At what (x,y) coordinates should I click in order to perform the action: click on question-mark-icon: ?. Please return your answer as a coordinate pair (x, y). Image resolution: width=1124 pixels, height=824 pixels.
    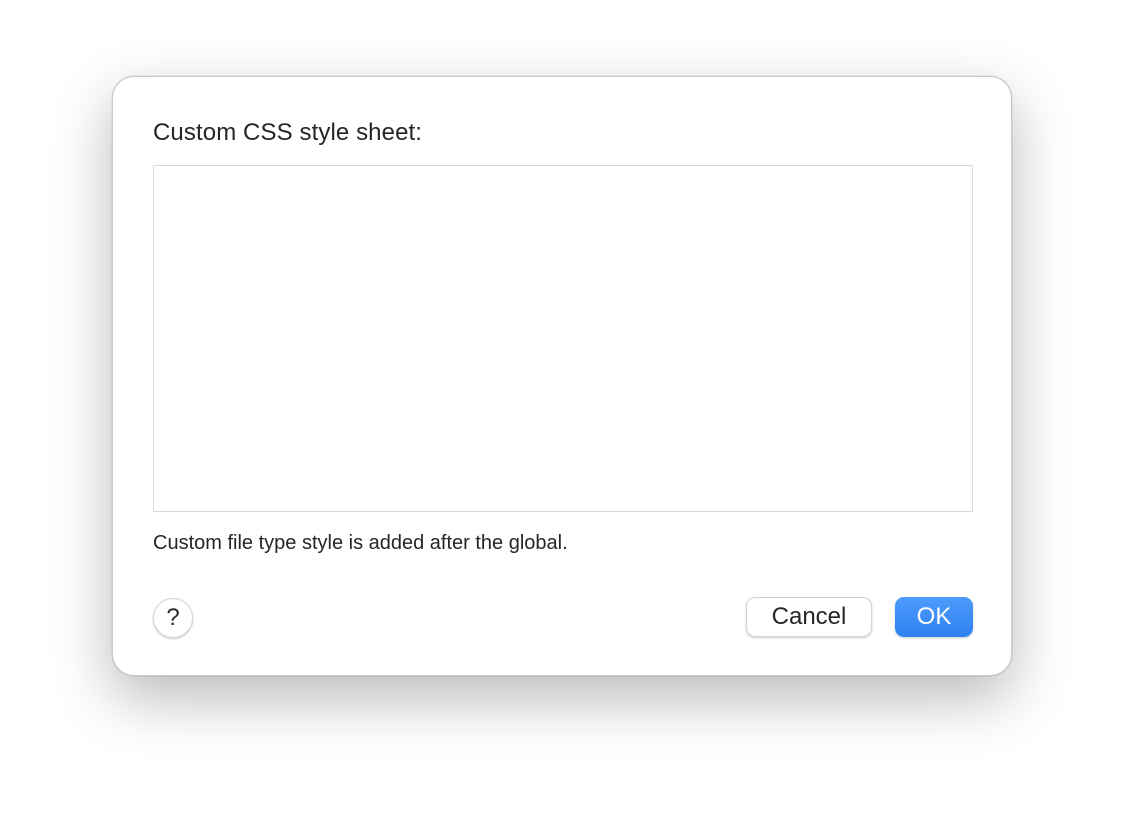
    Looking at the image, I should click on (173, 617).